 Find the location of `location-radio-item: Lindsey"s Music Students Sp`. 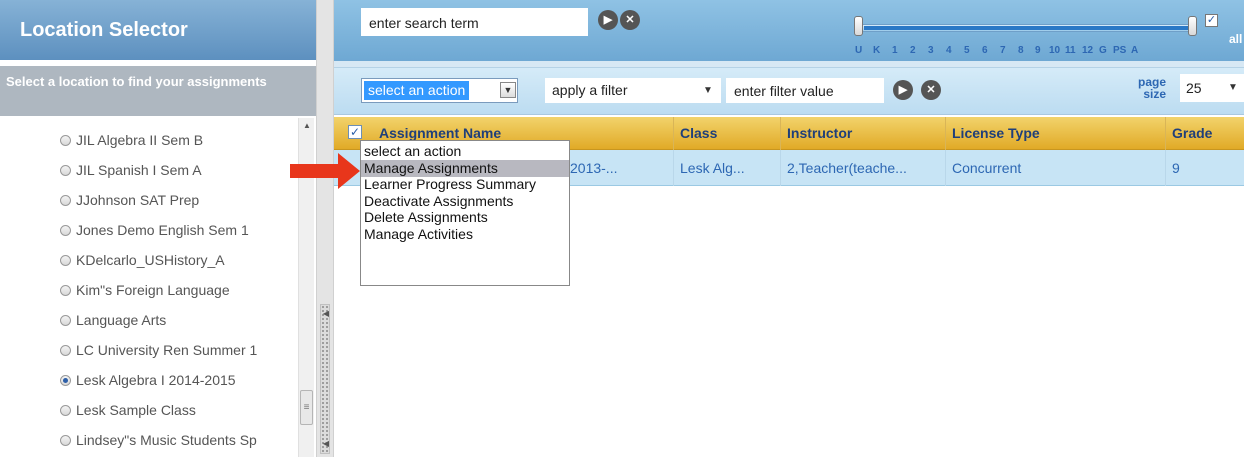

location-radio-item: Lindsey"s Music Students Sp is located at coordinates (158, 440).